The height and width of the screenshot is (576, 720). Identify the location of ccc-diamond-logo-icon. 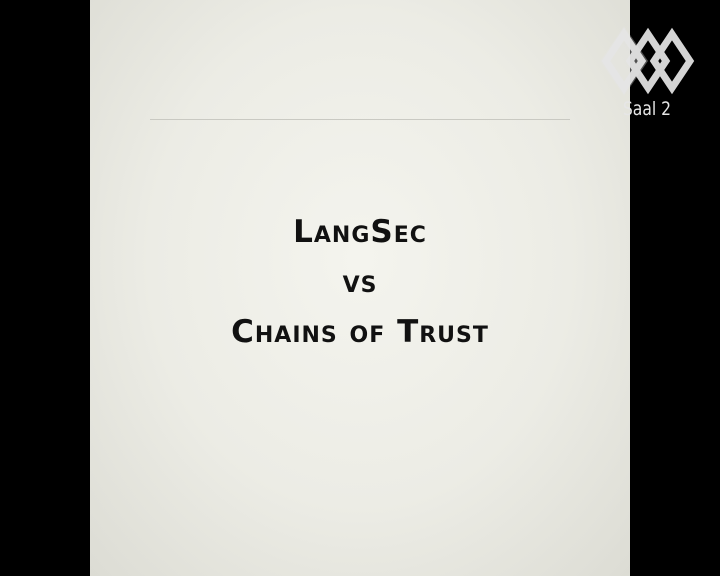
(647, 61).